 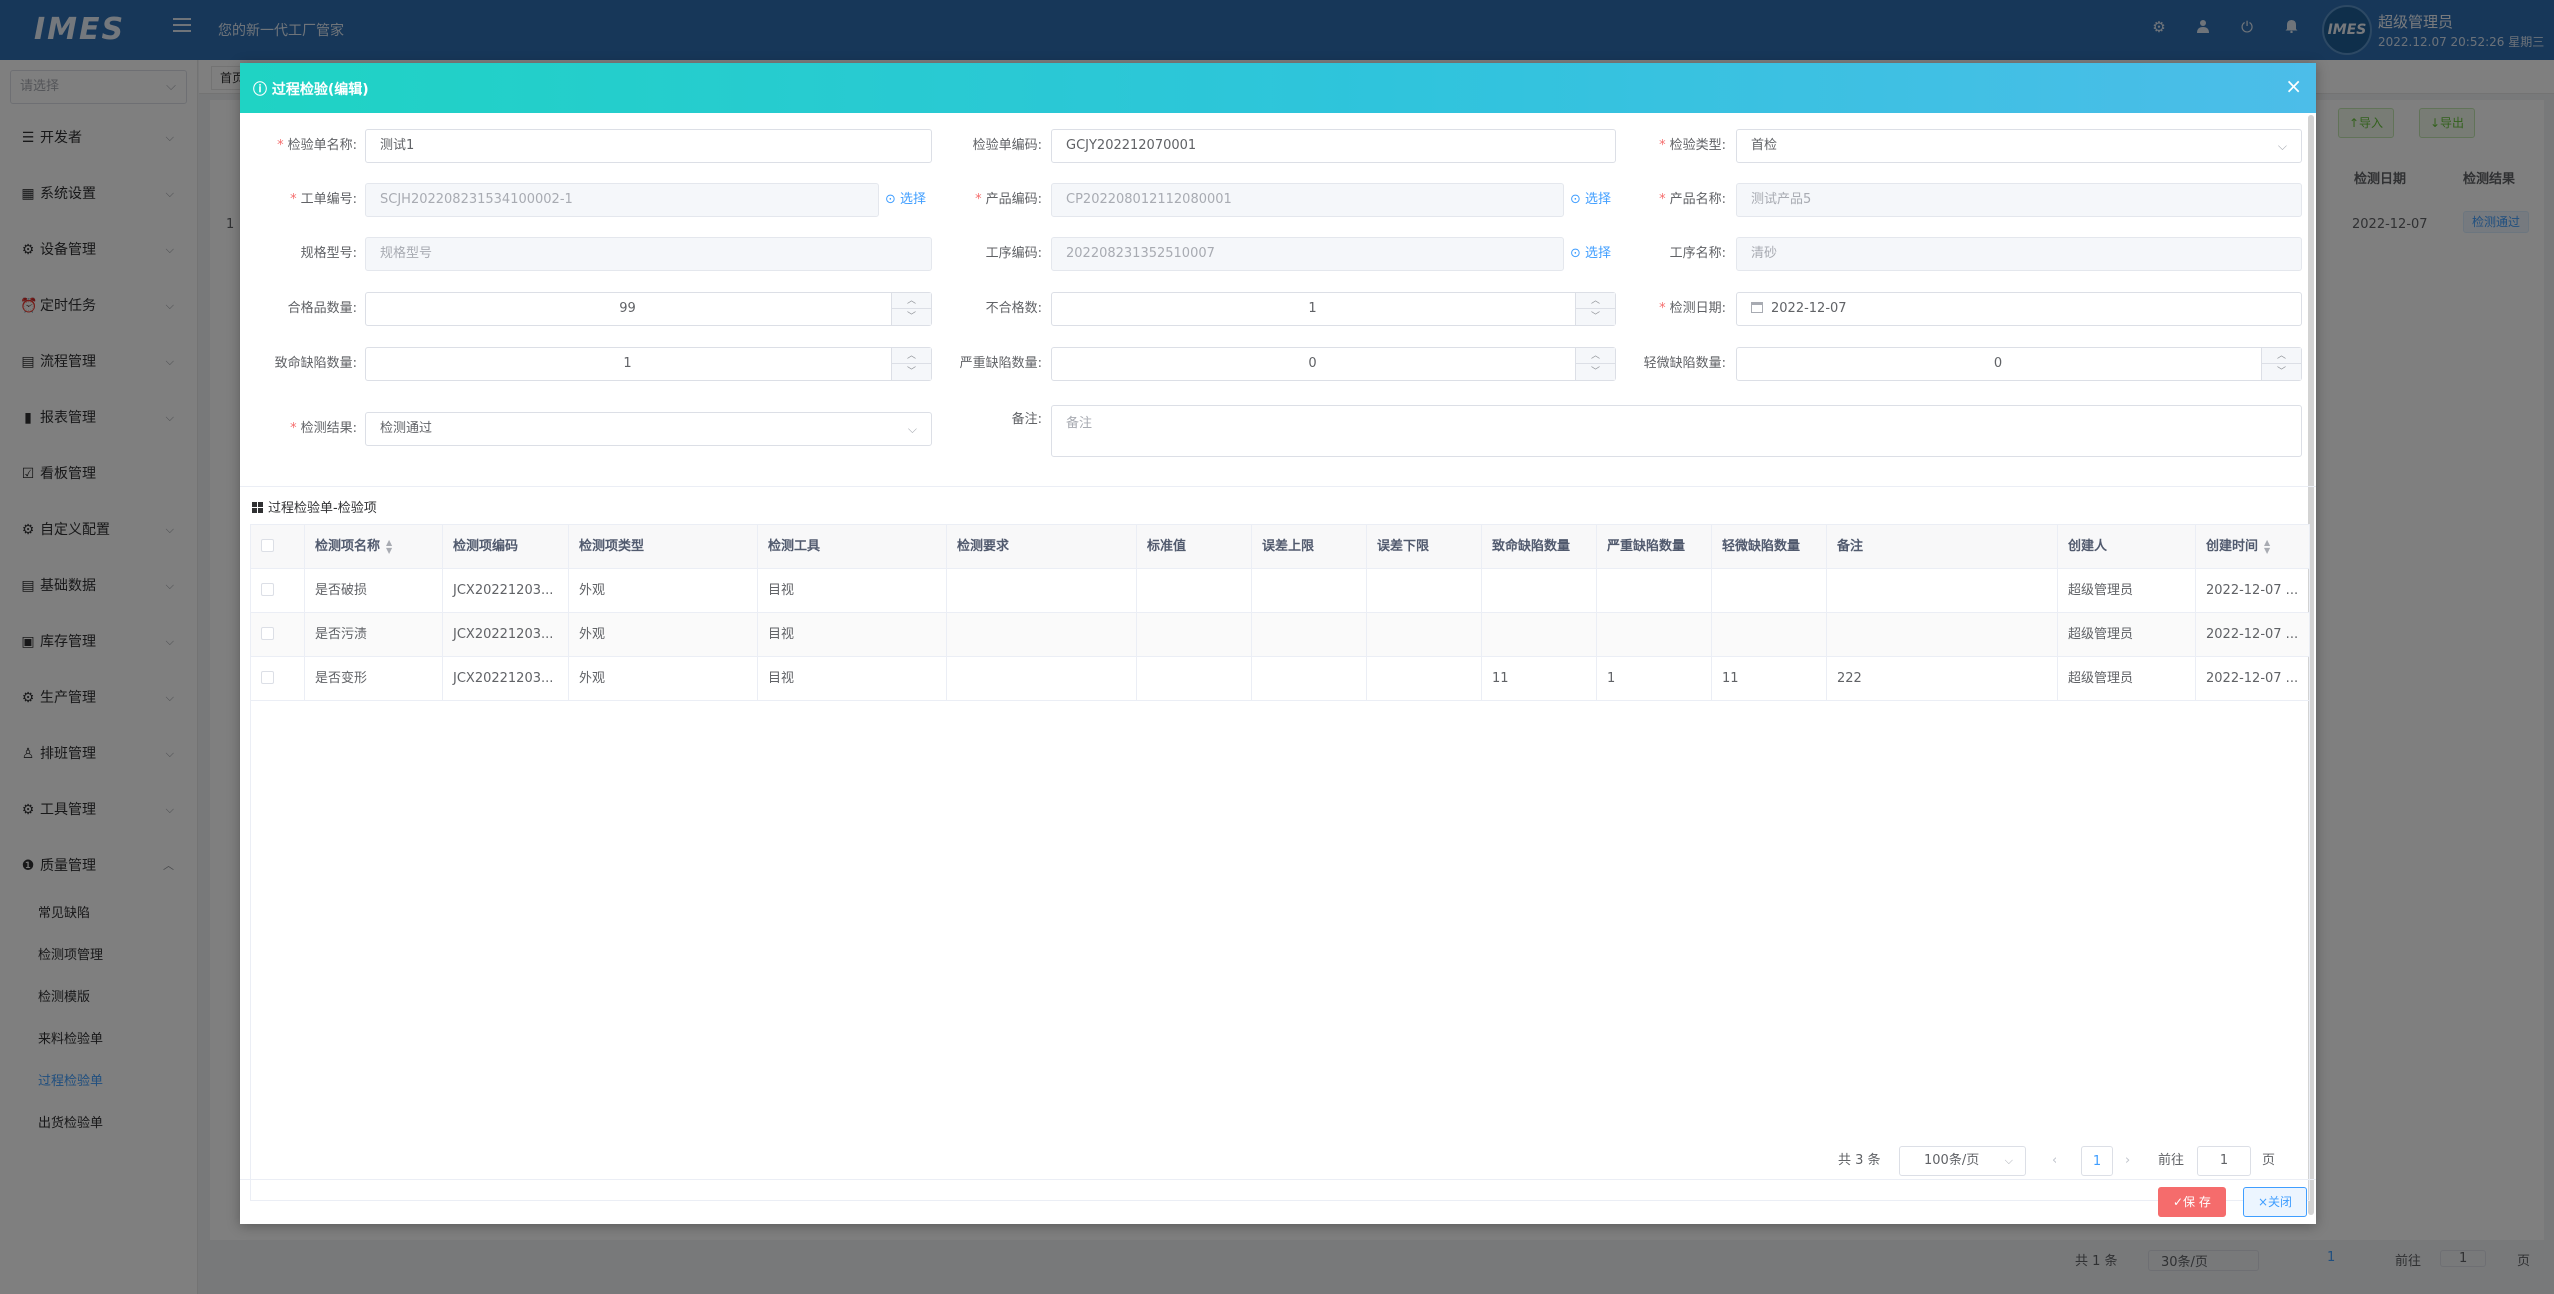 I want to click on col-header: 误差下限, so click(x=1424, y=546).